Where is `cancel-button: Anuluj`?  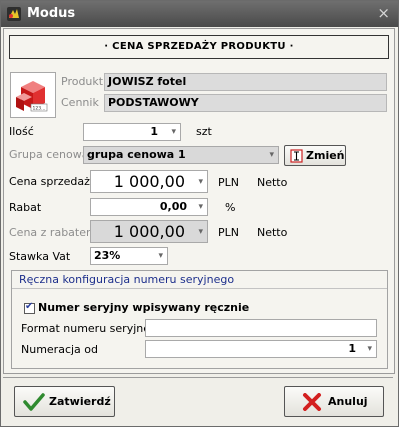 cancel-button: Anuluj is located at coordinates (334, 401).